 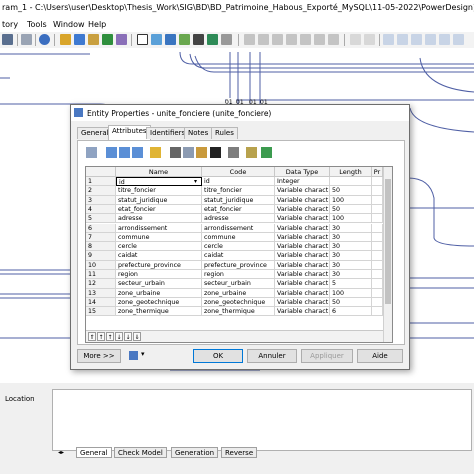 I want to click on tab-scroll-icon: ◂▸, so click(x=61, y=452).